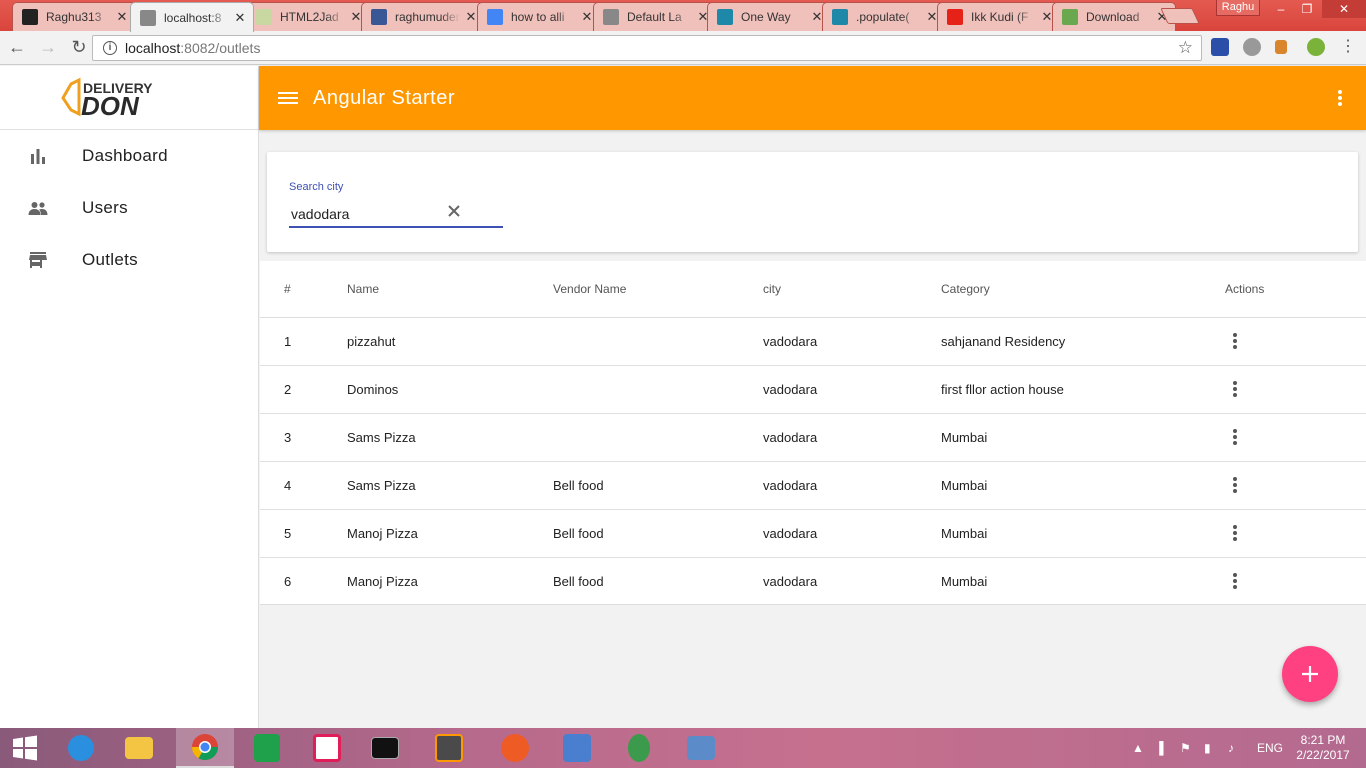  I want to click on browser-tab-title: HTML2Jad, so click(309, 17).